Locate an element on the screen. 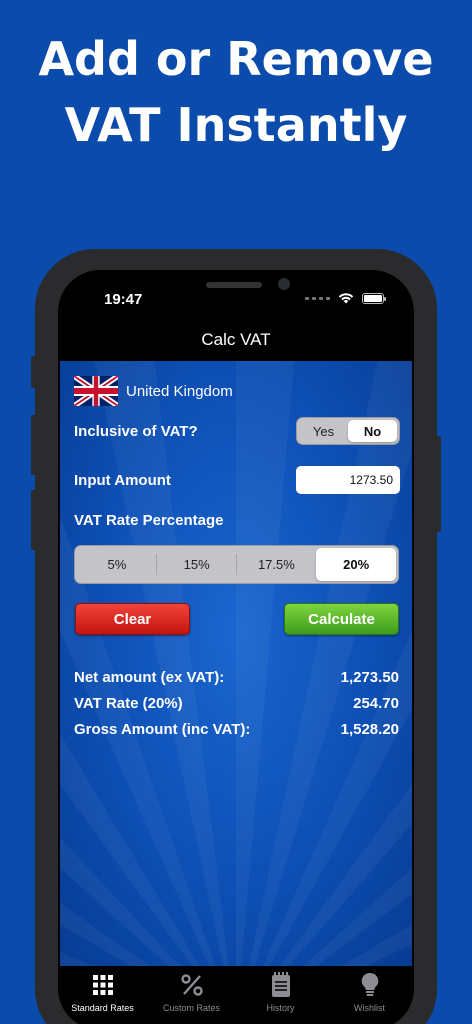 The image size is (472, 1024). cellular-signal-icon is located at coordinates (317, 298).